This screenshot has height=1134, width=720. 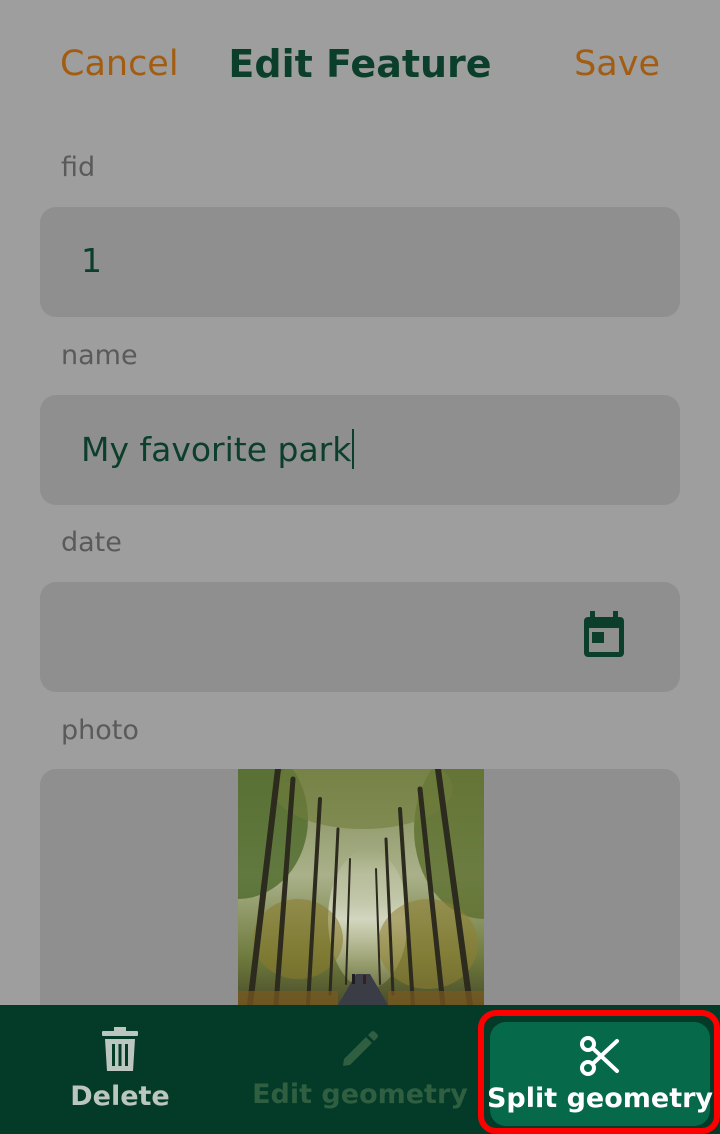 I want to click on forest-path-photo, so click(x=361, y=887).